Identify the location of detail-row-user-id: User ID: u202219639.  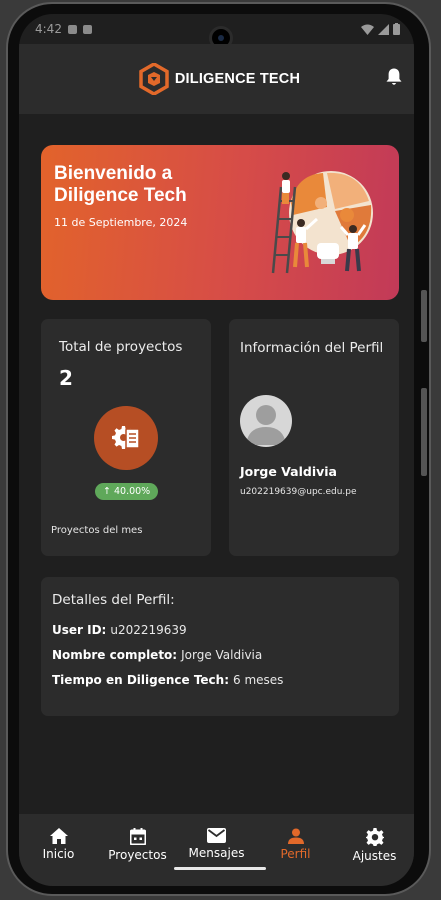
(119, 630).